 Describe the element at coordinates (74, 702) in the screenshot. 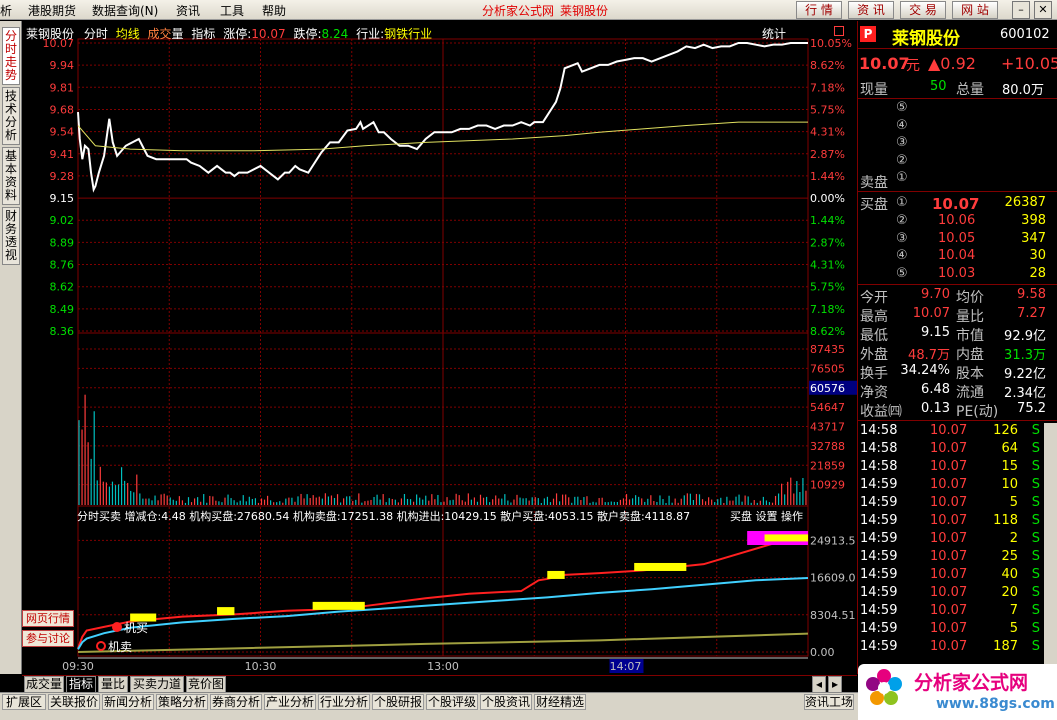

I see `status-tab: 关联报价` at that location.